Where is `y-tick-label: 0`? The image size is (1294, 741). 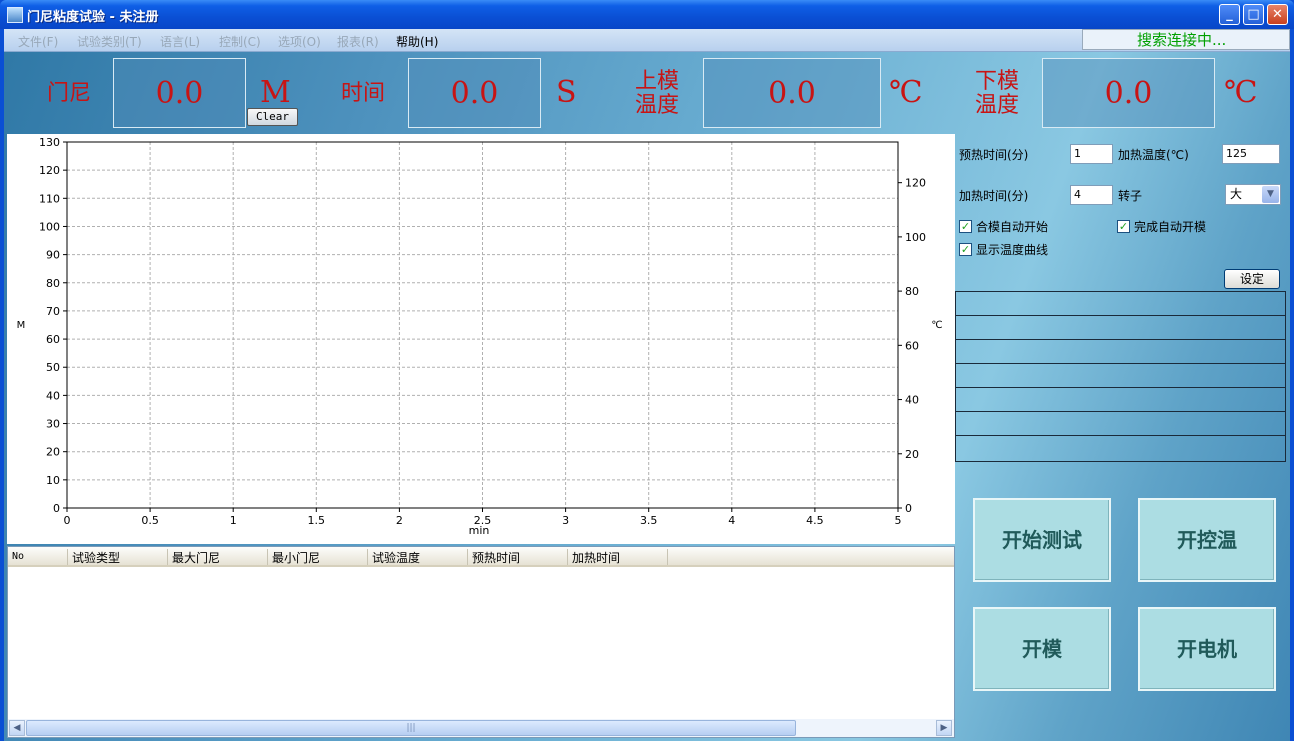
y-tick-label: 0 is located at coordinates (56, 508).